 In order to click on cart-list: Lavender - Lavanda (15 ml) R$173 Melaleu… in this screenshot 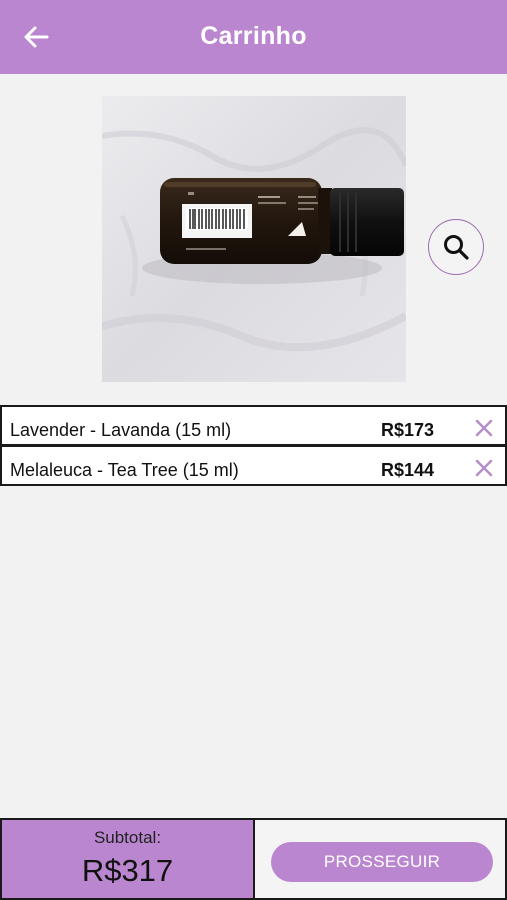, I will do `click(253, 445)`.